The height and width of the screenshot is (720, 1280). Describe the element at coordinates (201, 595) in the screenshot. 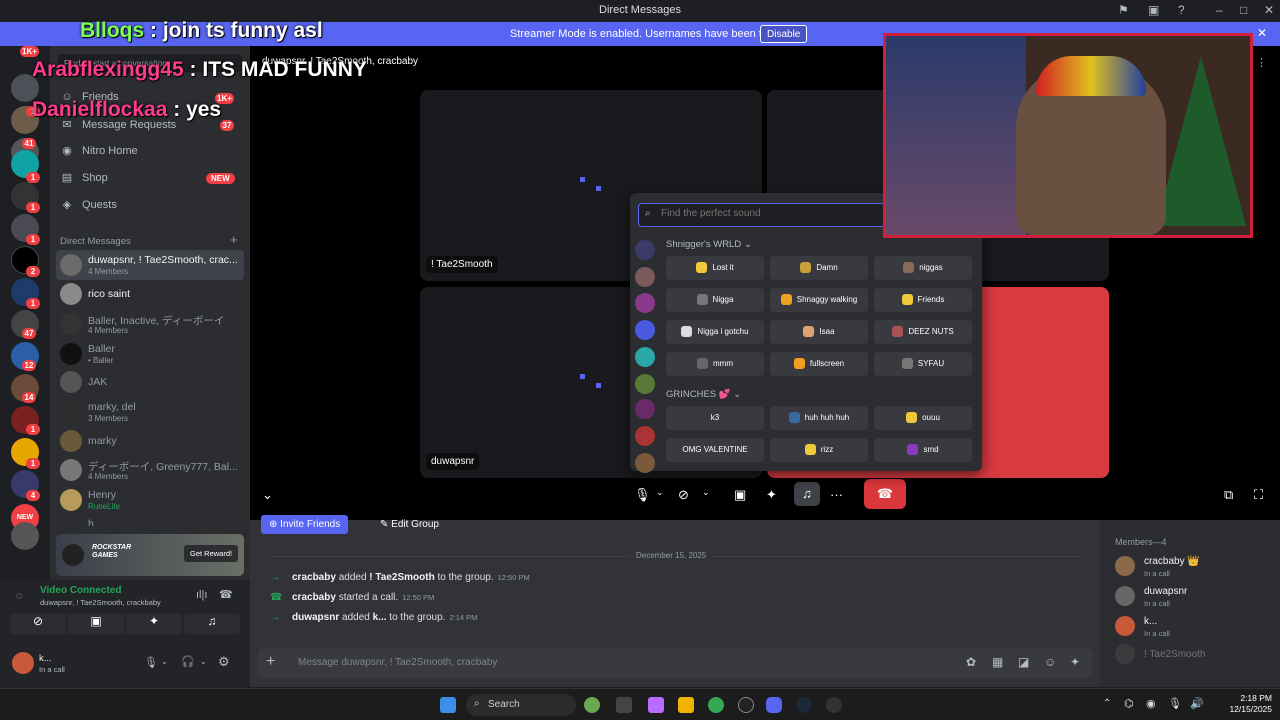

I see `noise-suppression-icon: ıl|ı` at that location.